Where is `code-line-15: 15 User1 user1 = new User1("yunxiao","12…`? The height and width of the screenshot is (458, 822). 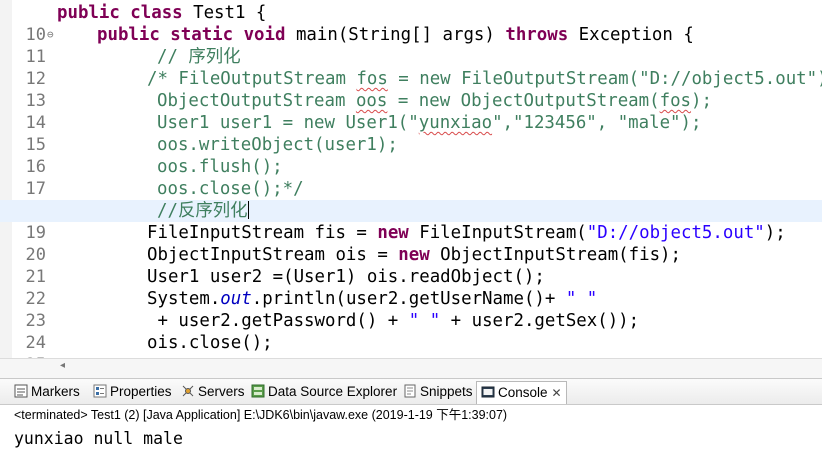
code-line-15: 15 User1 user1 = new User1("yunxiao","12… is located at coordinates (411, 133).